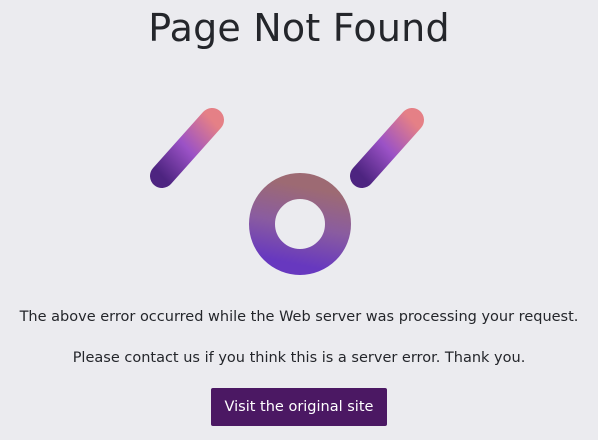 This screenshot has height=440, width=598. I want to click on page-title: Page Not Found, so click(299, 28).